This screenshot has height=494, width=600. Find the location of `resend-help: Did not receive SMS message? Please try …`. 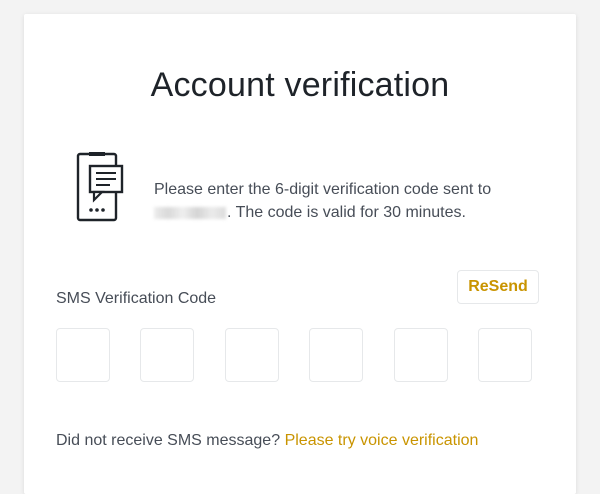

resend-help: Did not receive SMS message? Please try … is located at coordinates (267, 441).